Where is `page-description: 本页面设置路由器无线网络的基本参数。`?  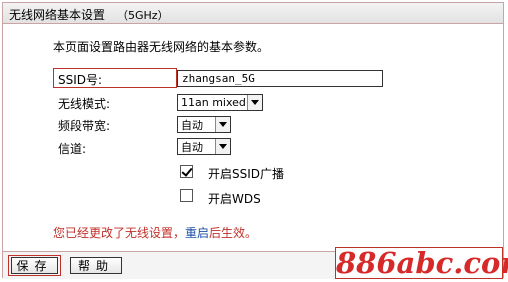 page-description: 本页面设置路由器无线网络的基本参数。 is located at coordinates (161, 47).